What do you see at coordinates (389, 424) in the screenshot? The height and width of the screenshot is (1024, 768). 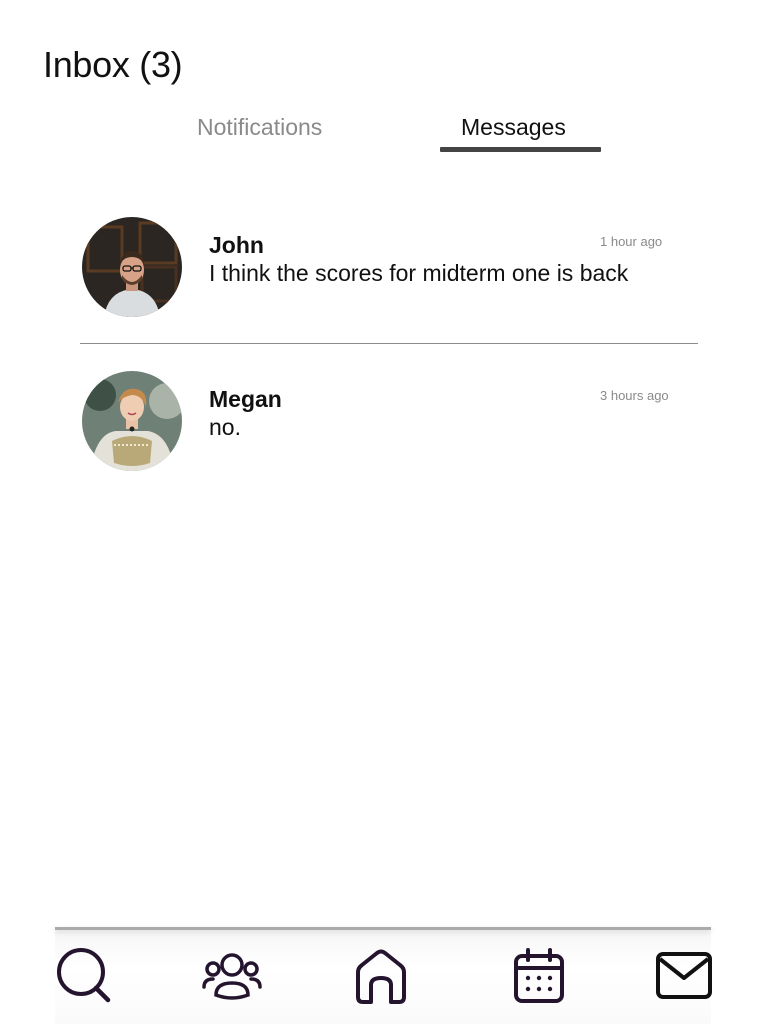 I see `message-item-megan: Megan no. 3 hours ago` at bounding box center [389, 424].